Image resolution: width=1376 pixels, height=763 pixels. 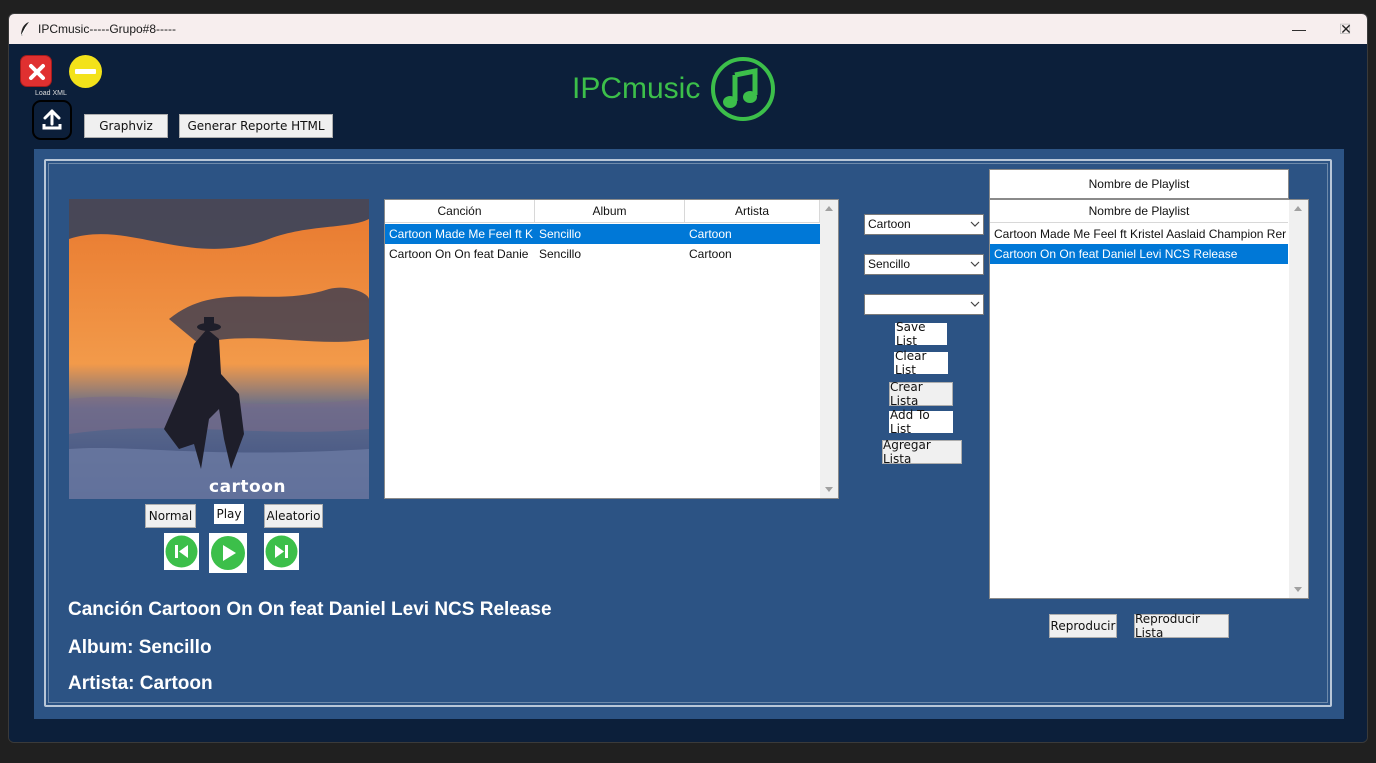 I want to click on artist-select-value: Cartoon, so click(x=889, y=224).